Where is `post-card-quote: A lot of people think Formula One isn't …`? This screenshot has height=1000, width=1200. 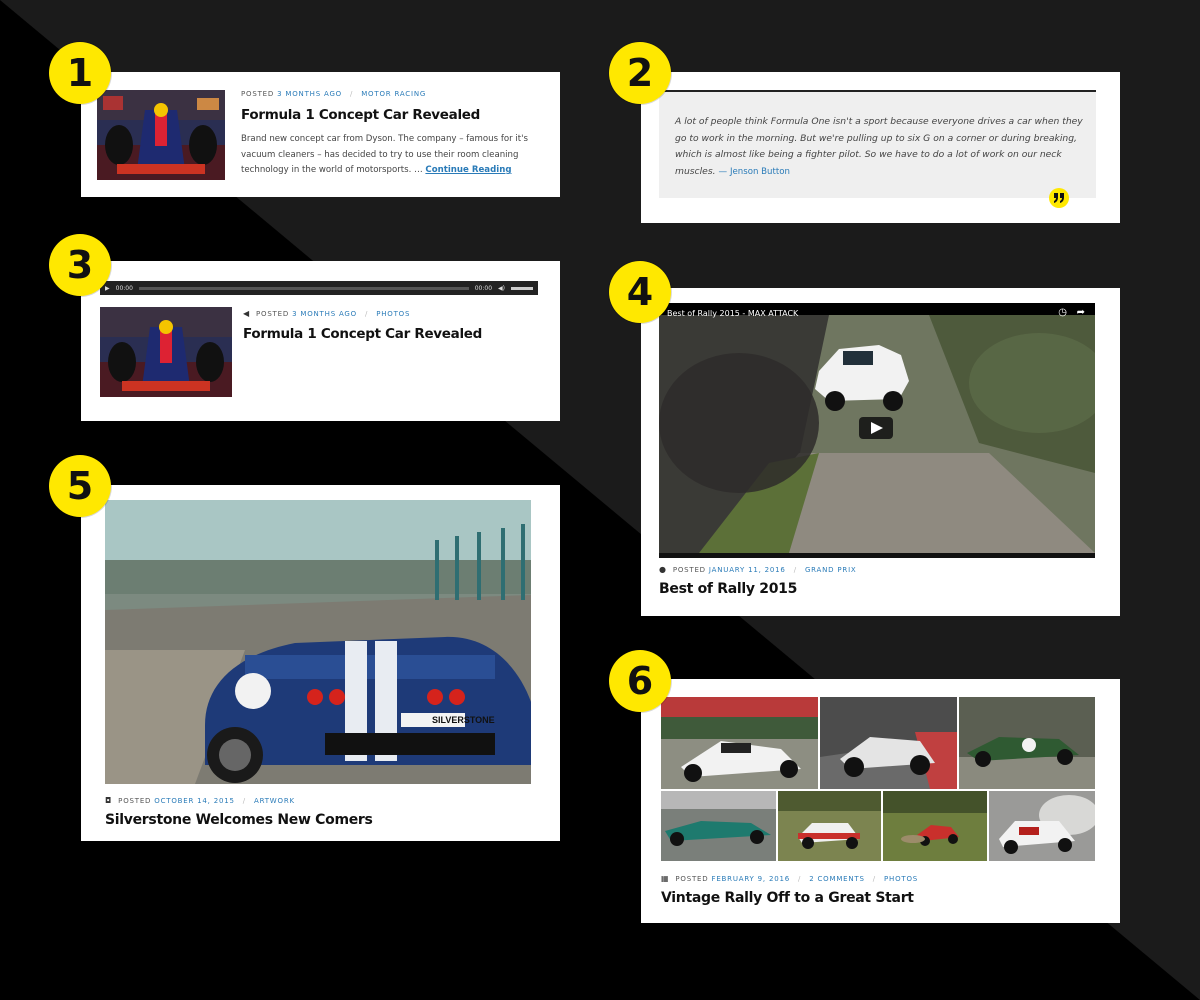
post-card-quote: A lot of people think Formula One isn't … is located at coordinates (880, 147).